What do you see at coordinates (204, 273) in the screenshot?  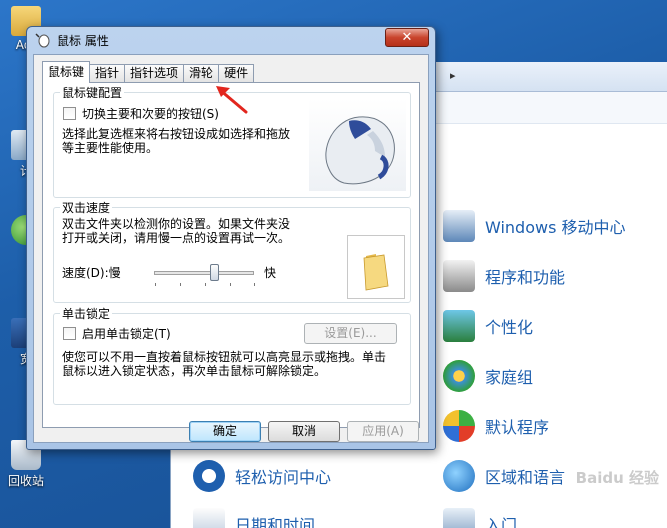 I see `speed-slider-track` at bounding box center [204, 273].